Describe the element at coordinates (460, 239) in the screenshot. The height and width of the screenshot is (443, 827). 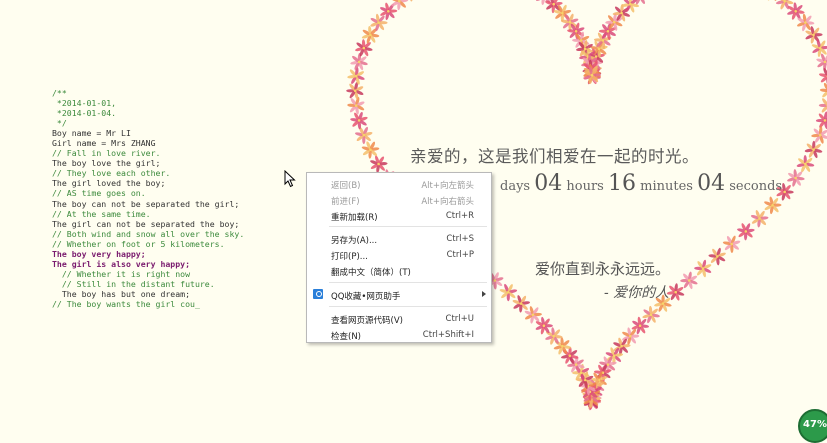
I see `menu-item-shortcut: Ctrl+S` at that location.